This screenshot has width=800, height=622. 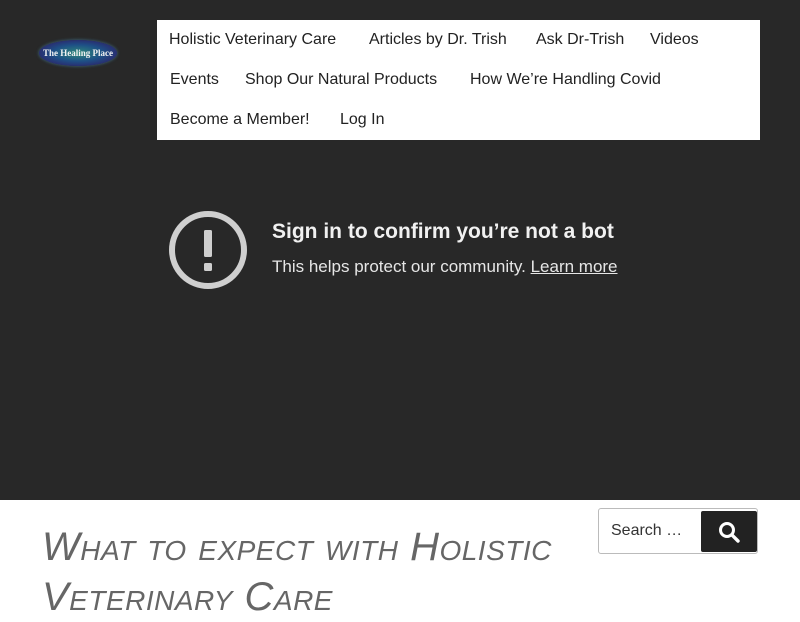 What do you see at coordinates (194, 80) in the screenshot?
I see `nav-item-events: Events` at bounding box center [194, 80].